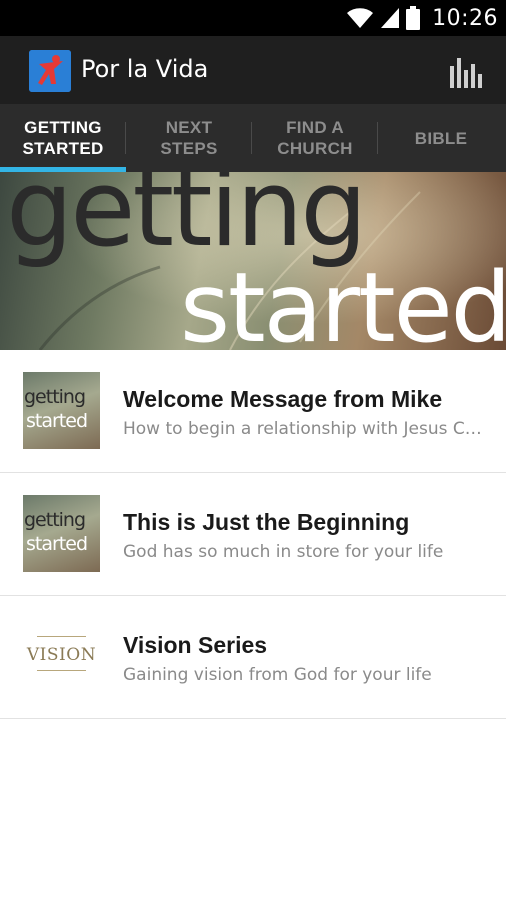  What do you see at coordinates (253, 70) in the screenshot?
I see `action-bar: Por la Vida` at bounding box center [253, 70].